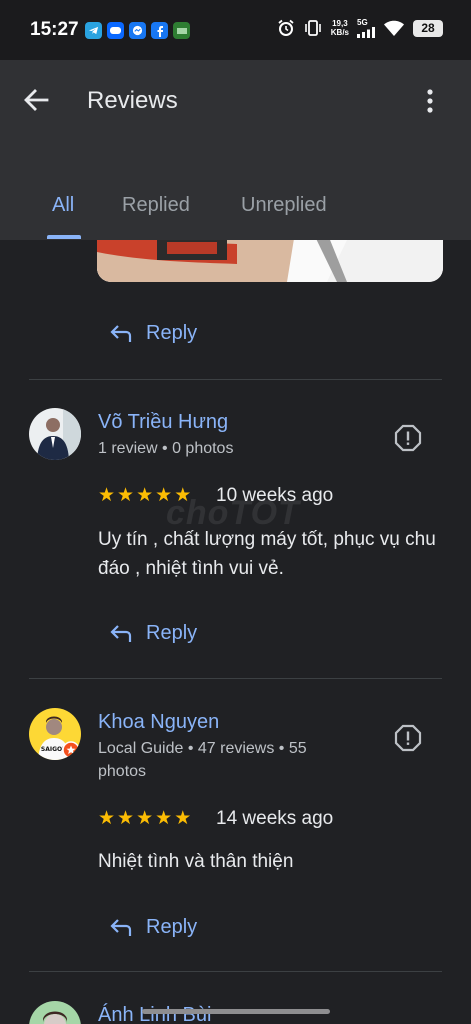 Image resolution: width=471 pixels, height=1024 pixels. I want to click on reviewer-name: Khoa Nguyen, so click(158, 722).